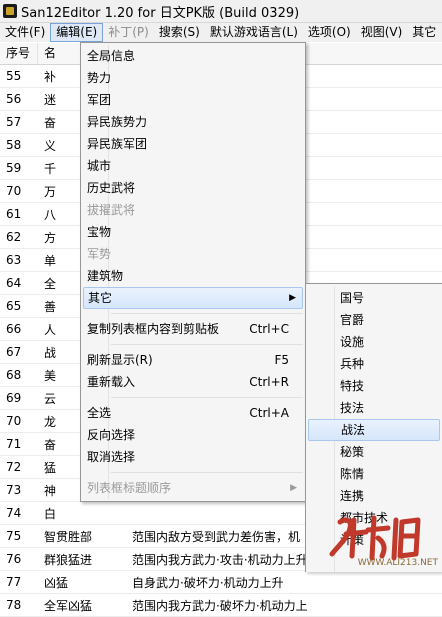 This screenshot has height=617, width=442. What do you see at coordinates (424, 32) in the screenshot?
I see `menu-other: 其它` at bounding box center [424, 32].